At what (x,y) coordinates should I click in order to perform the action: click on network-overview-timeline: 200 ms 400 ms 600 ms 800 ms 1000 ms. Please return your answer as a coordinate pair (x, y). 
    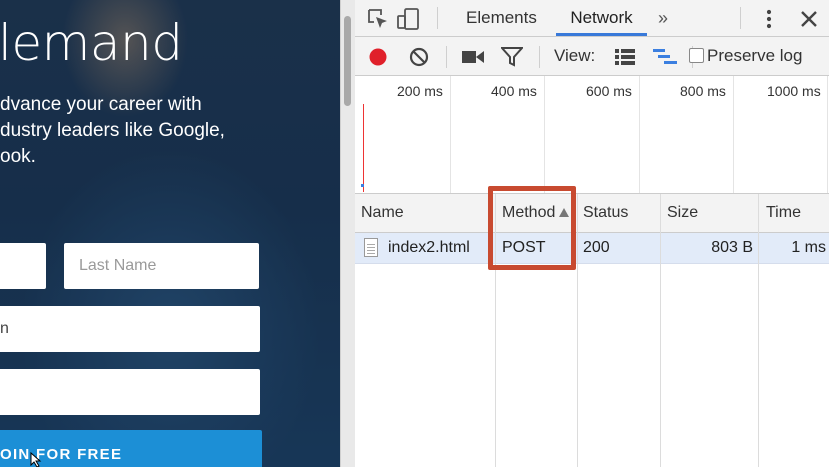
    Looking at the image, I should click on (592, 135).